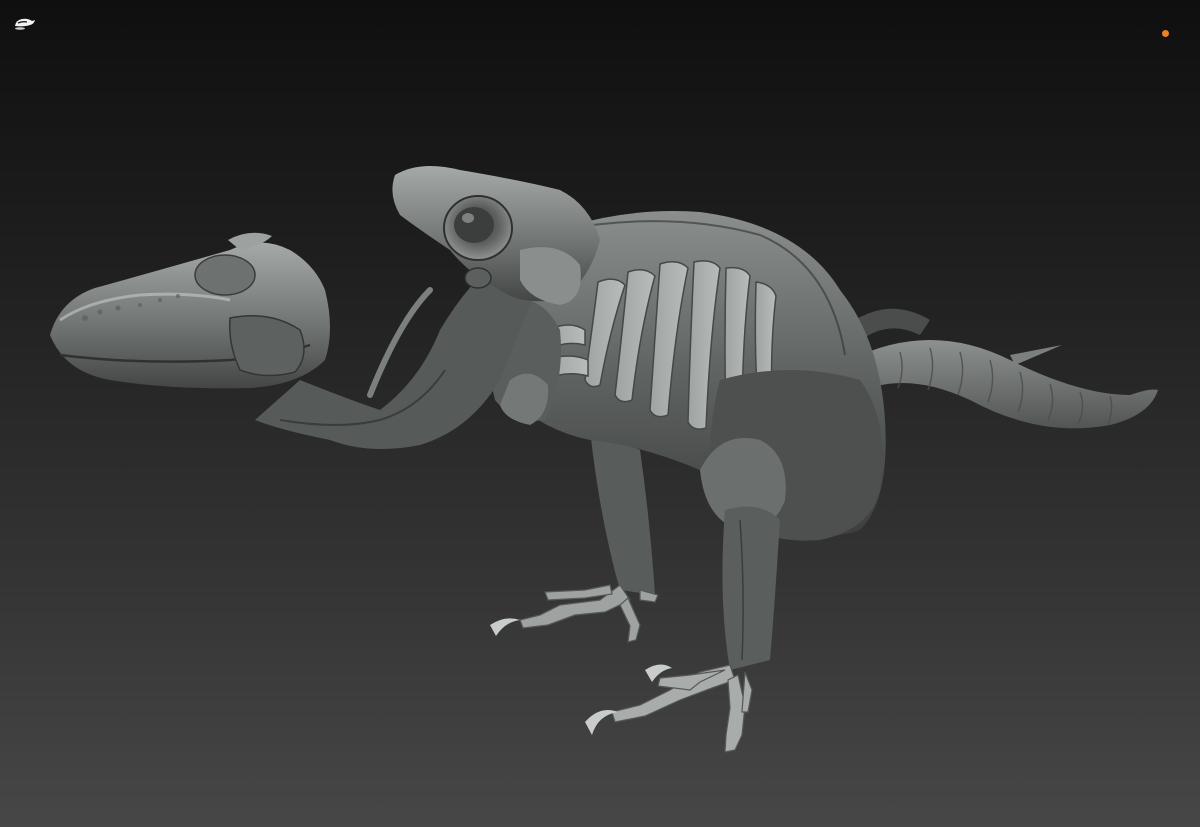 Image resolution: width=1200 pixels, height=827 pixels. What do you see at coordinates (1036, 355) in the screenshot?
I see `tail-spike` at bounding box center [1036, 355].